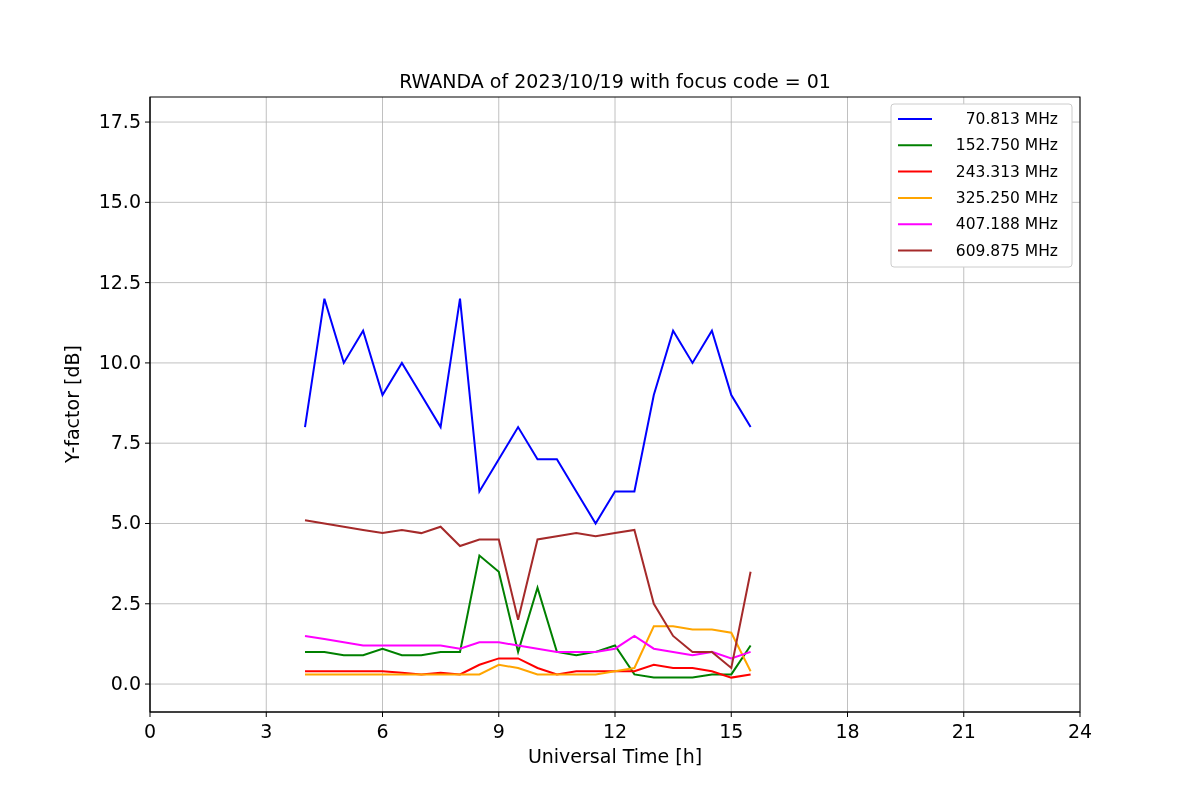 Image resolution: width=1200 pixels, height=800 pixels. What do you see at coordinates (72, 404) in the screenshot?
I see `y-axis-label: Y-factor [dB]` at bounding box center [72, 404].